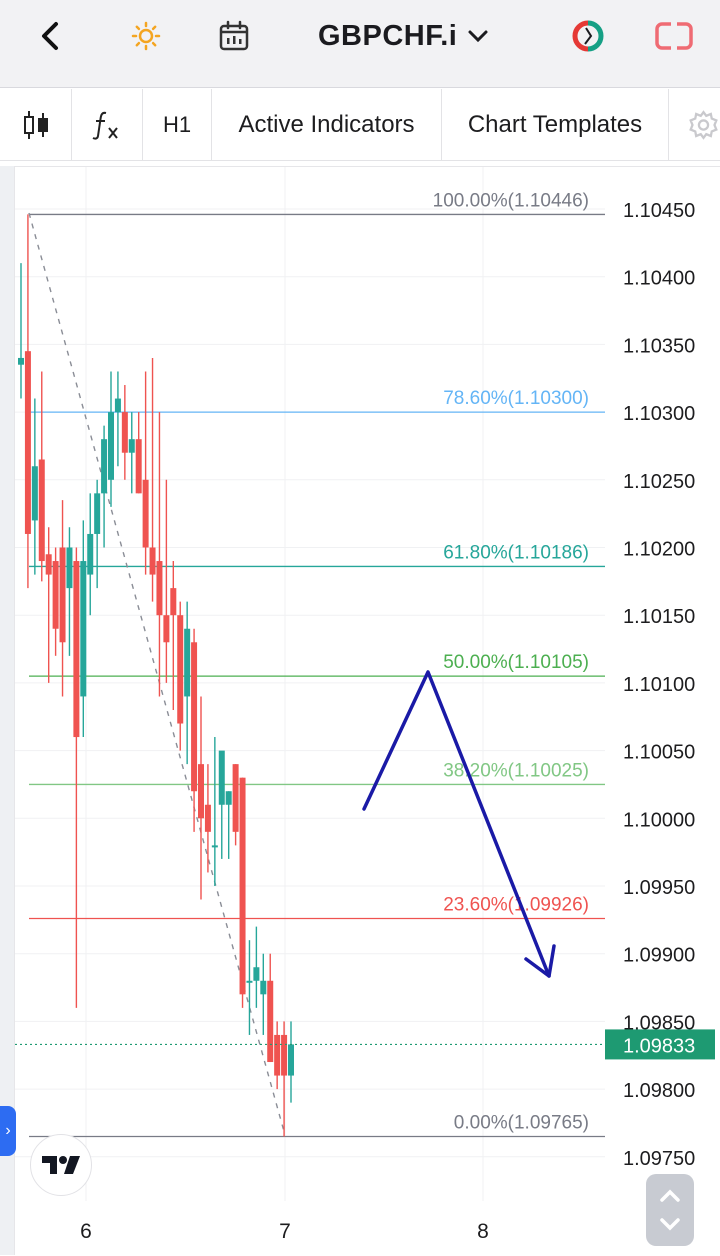 The height and width of the screenshot is (1256, 720). Describe the element at coordinates (388, 35) in the screenshot. I see `symbol-label: GBPCHF.i` at that location.